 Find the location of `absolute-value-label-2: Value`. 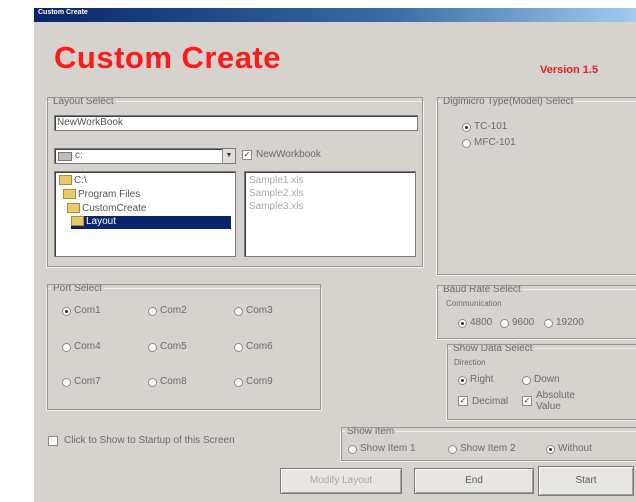

absolute-value-label-2: Value is located at coordinates (548, 406).